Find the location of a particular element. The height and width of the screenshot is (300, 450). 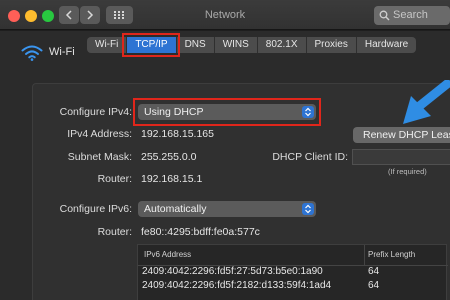

tab-dns: DNS is located at coordinates (196, 45).